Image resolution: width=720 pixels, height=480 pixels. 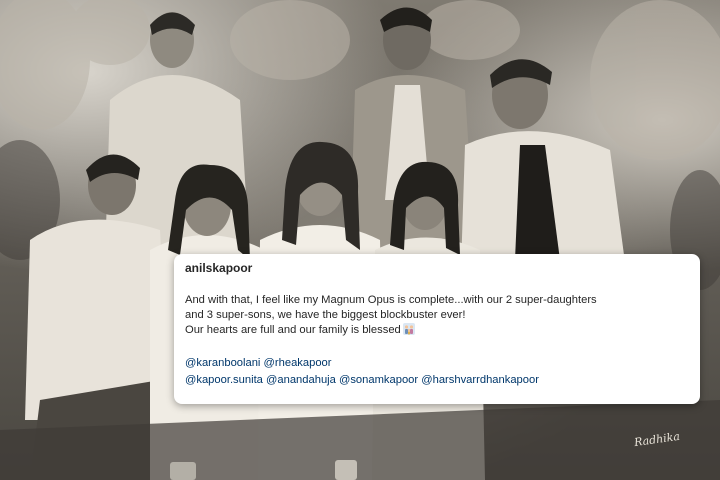 What do you see at coordinates (301, 380) in the screenshot?
I see `mention-link-anandahuja: @anandahuja` at bounding box center [301, 380].